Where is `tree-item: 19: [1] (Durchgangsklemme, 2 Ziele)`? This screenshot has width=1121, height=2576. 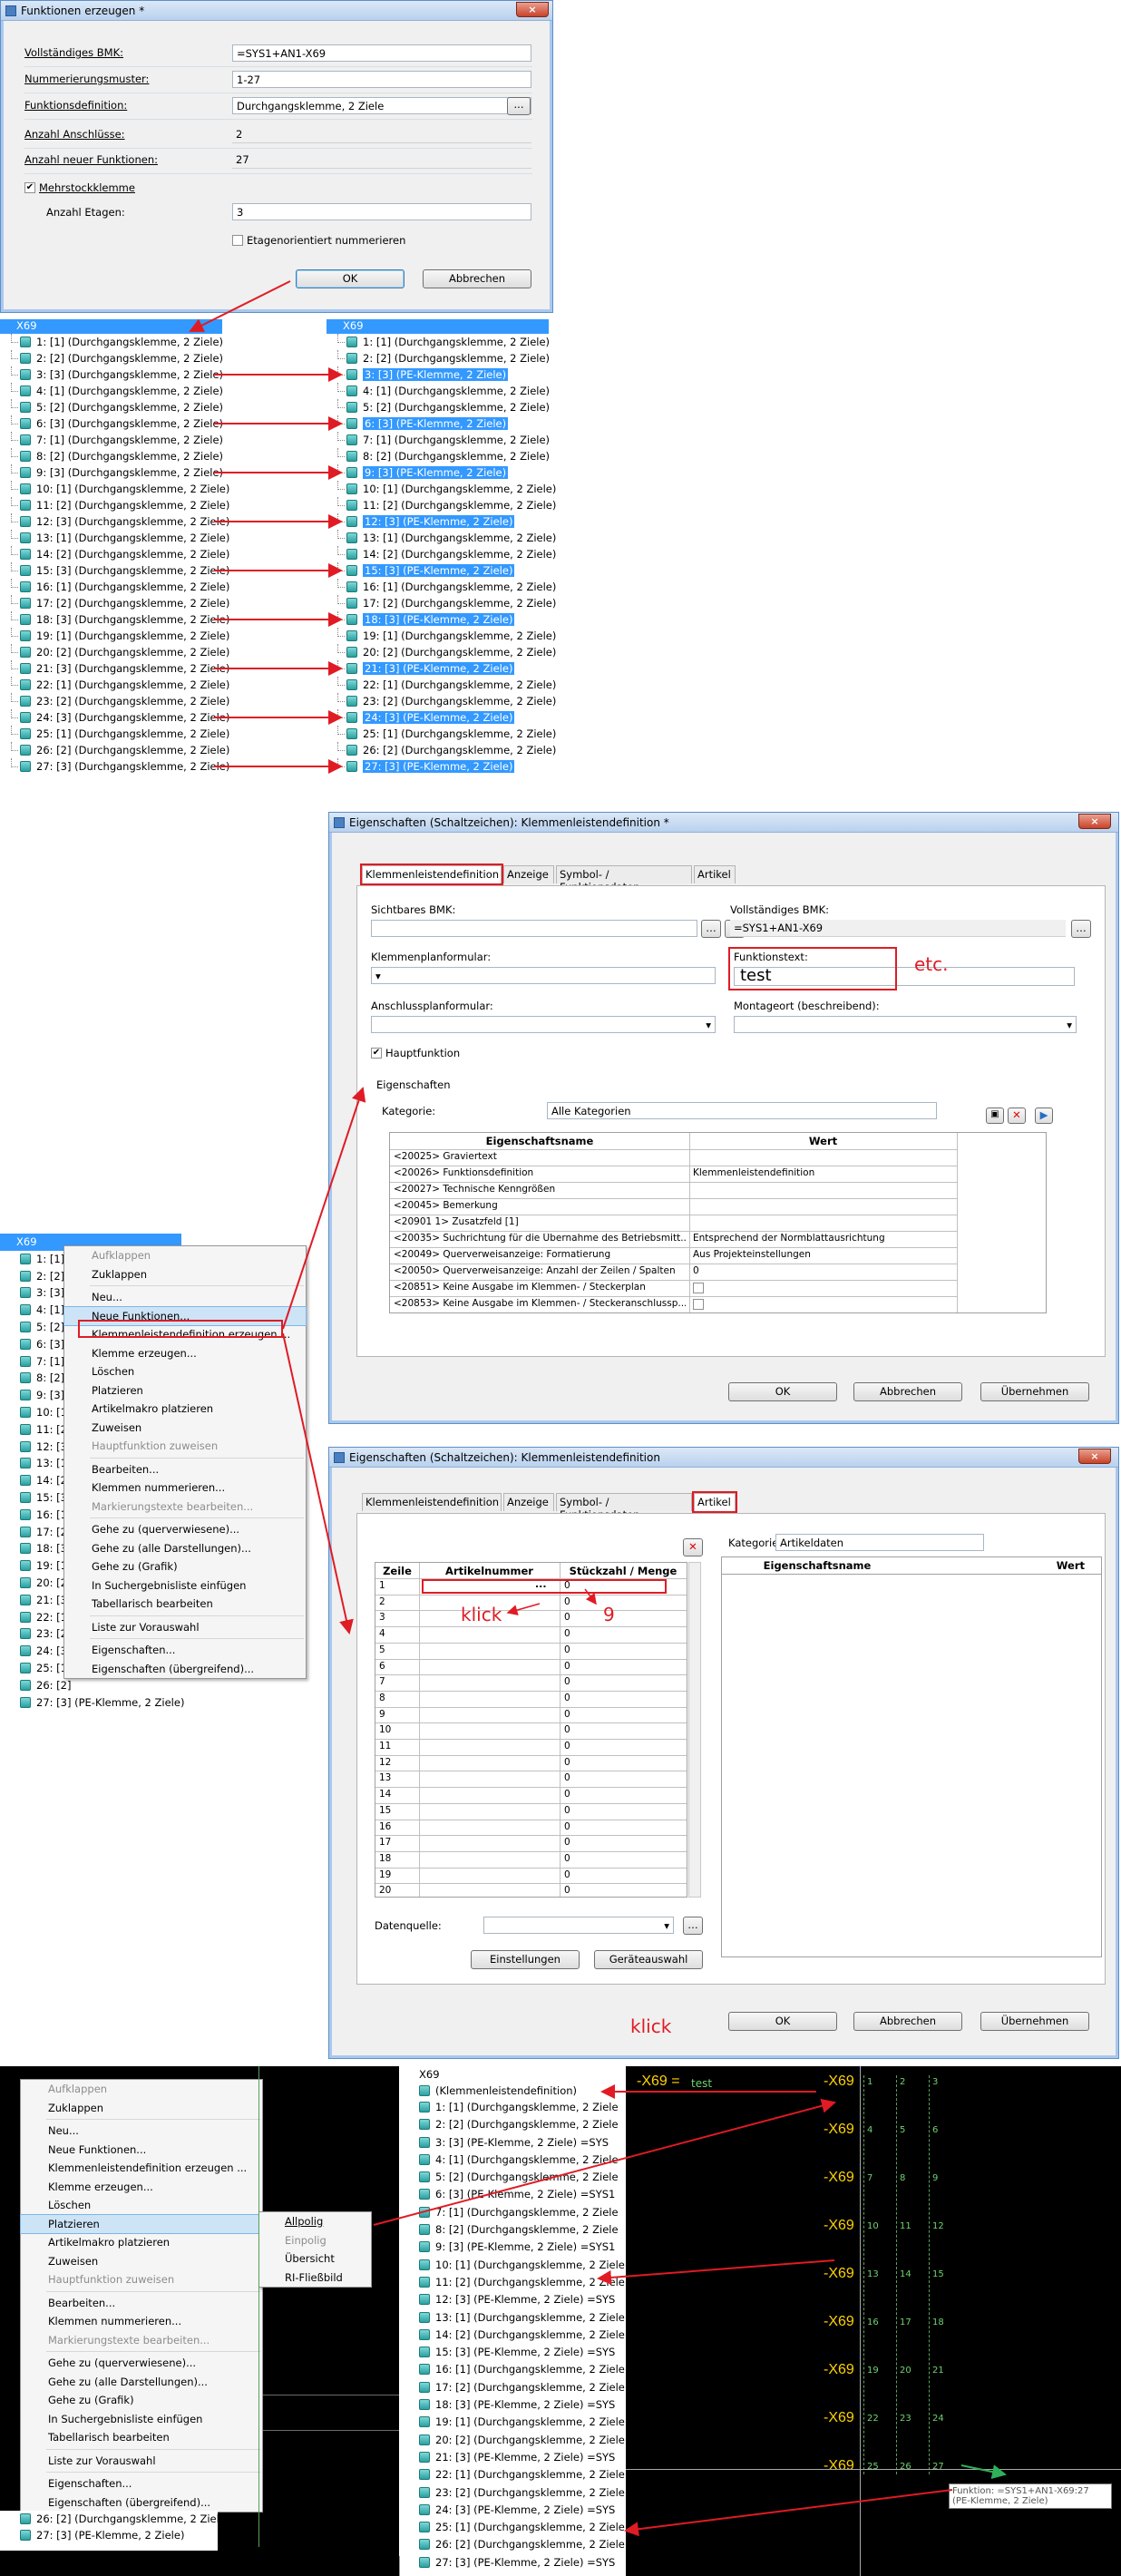
tree-item: 19: [1] (Durchgangsklemme, 2 Ziele) is located at coordinates (115, 636).